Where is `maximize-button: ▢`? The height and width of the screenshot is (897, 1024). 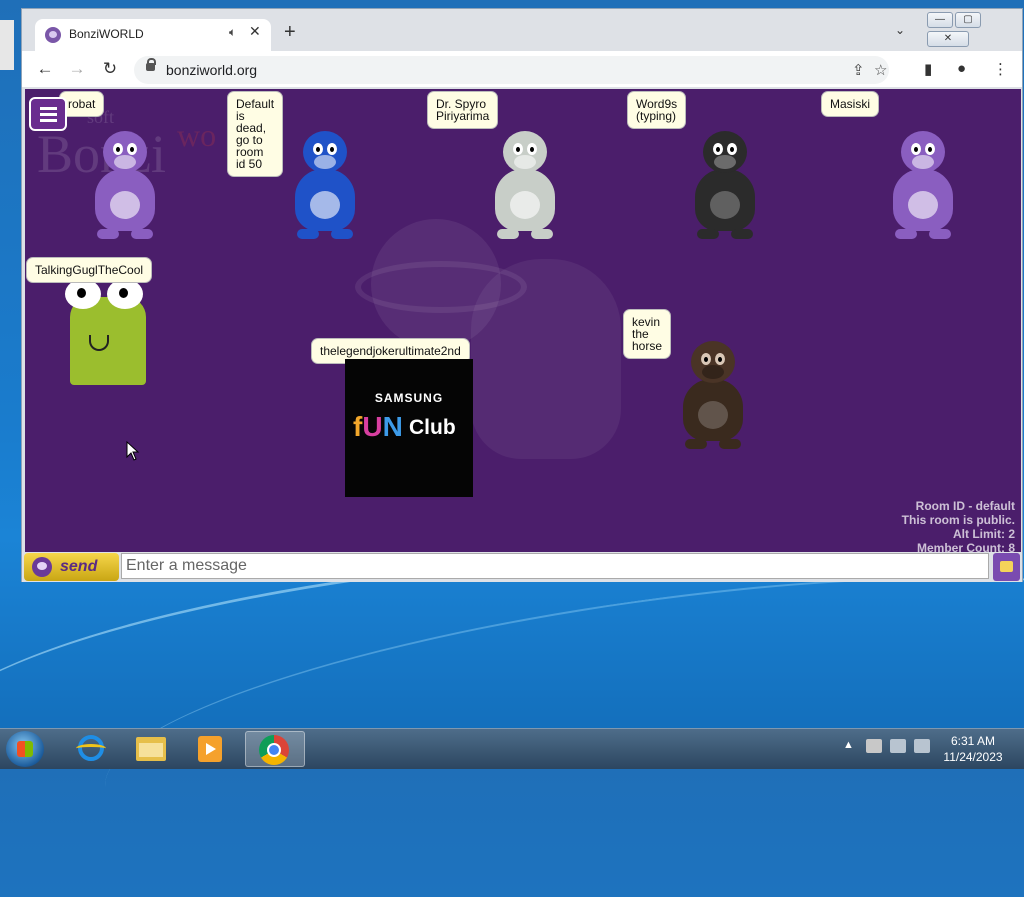 maximize-button: ▢ is located at coordinates (968, 20).